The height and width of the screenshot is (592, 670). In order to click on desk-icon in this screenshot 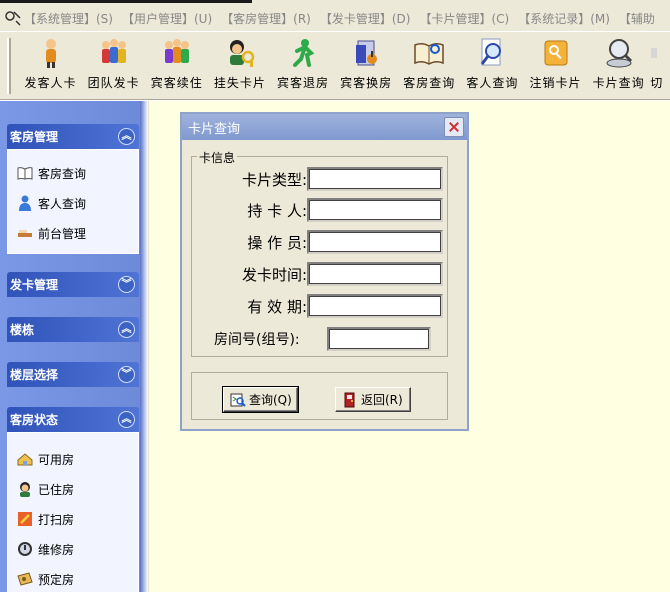, I will do `click(25, 233)`.